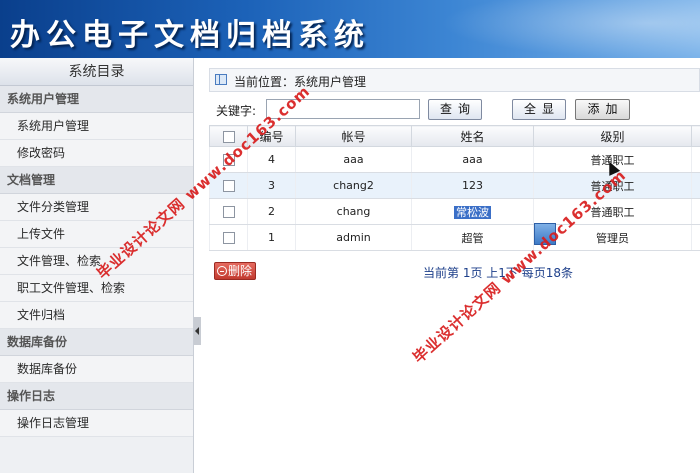 This screenshot has width=700, height=473. Describe the element at coordinates (472, 237) in the screenshot. I see `cell-name: 超管` at that location.